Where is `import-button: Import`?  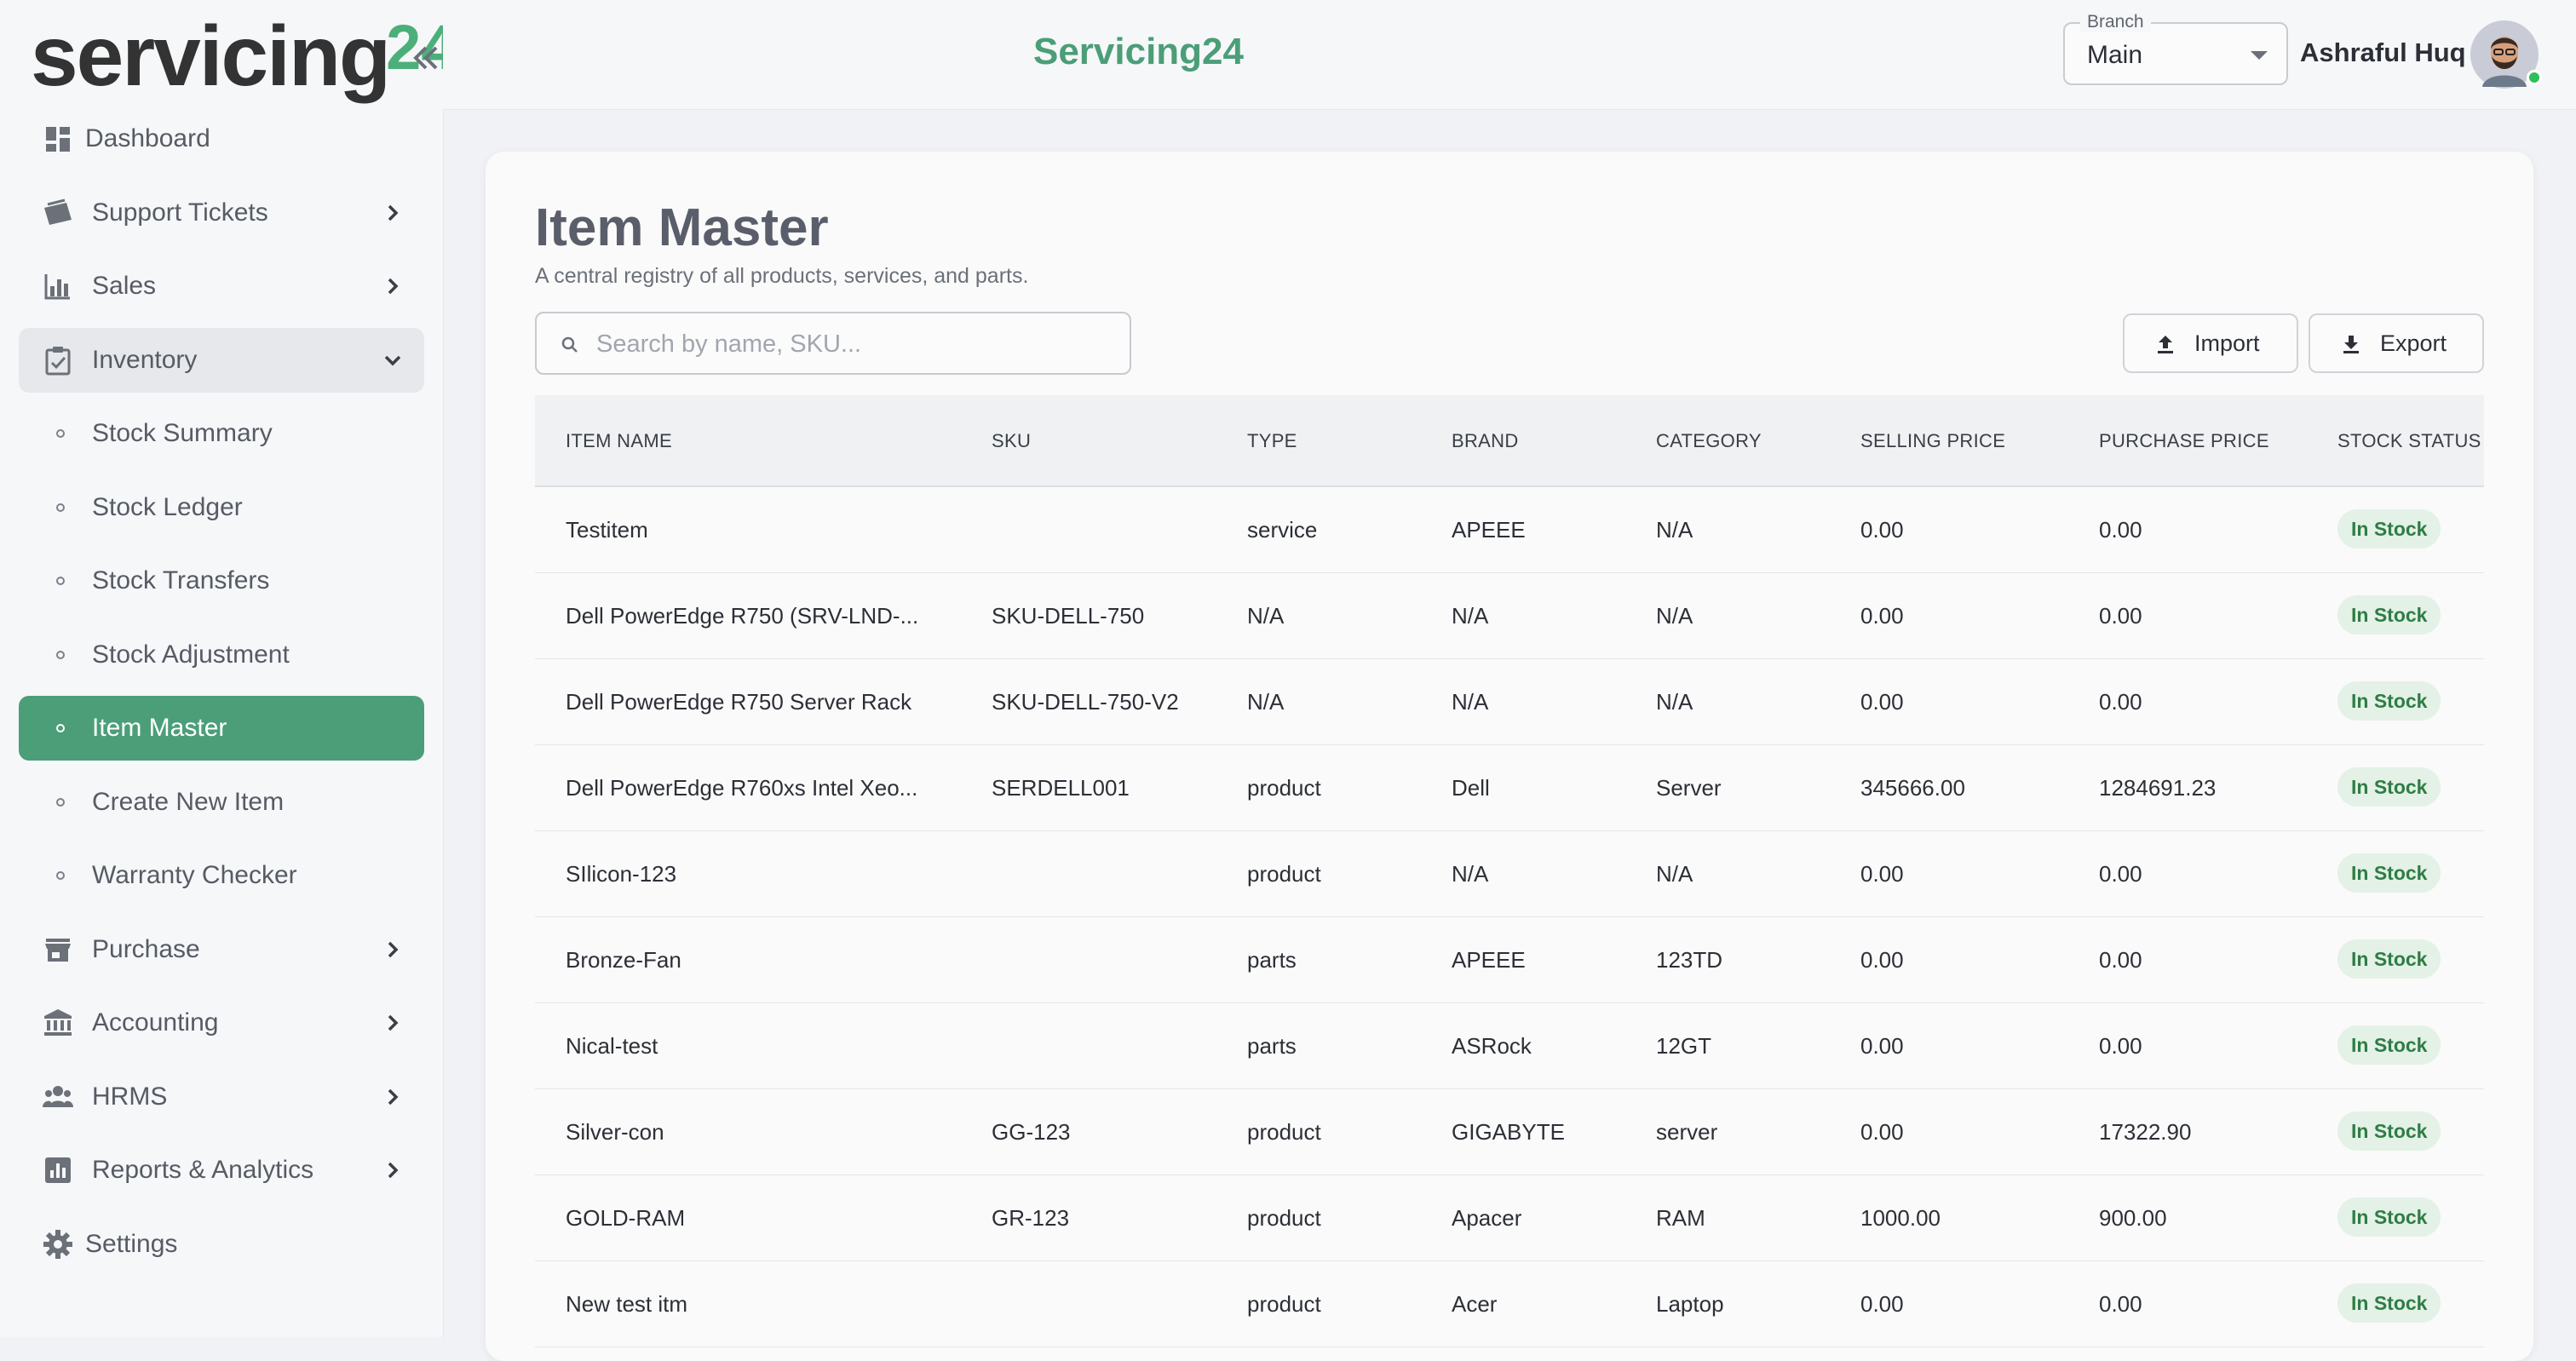 import-button: Import is located at coordinates (2211, 343).